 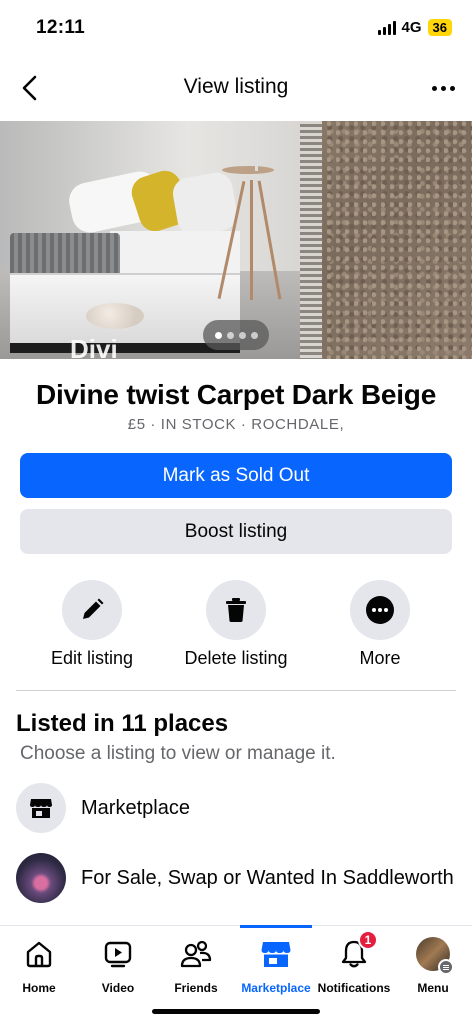 What do you see at coordinates (251, 240) in the screenshot?
I see `table-leg` at bounding box center [251, 240].